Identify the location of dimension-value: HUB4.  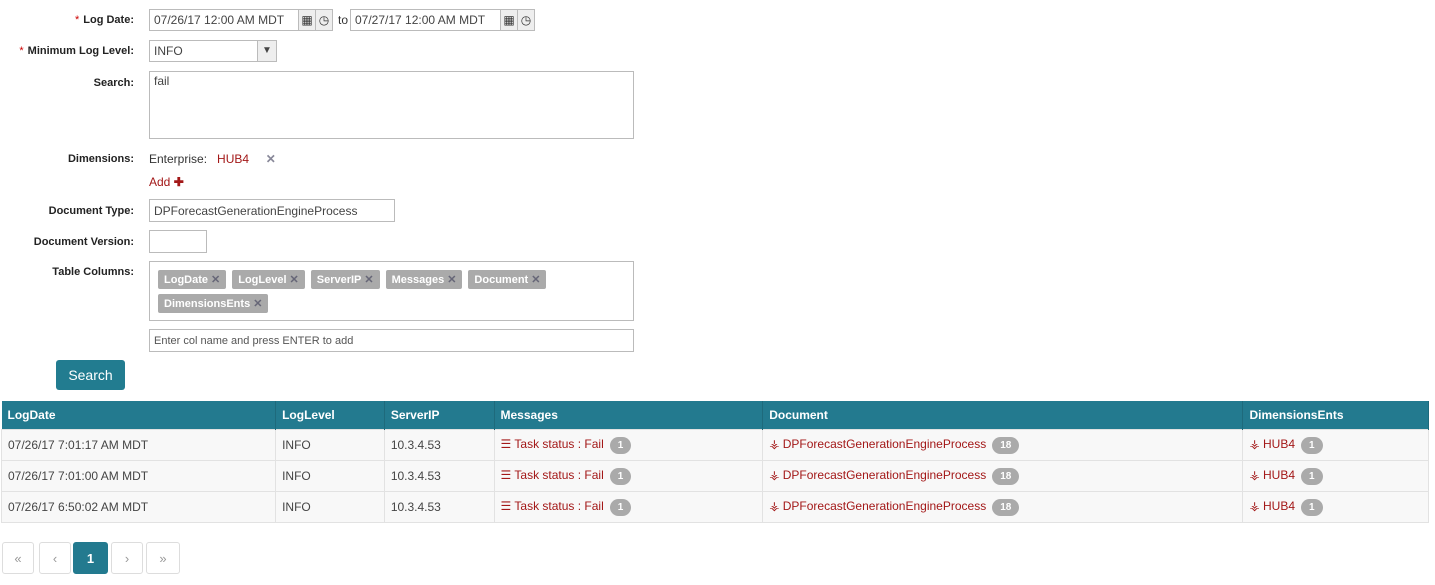
(233, 159).